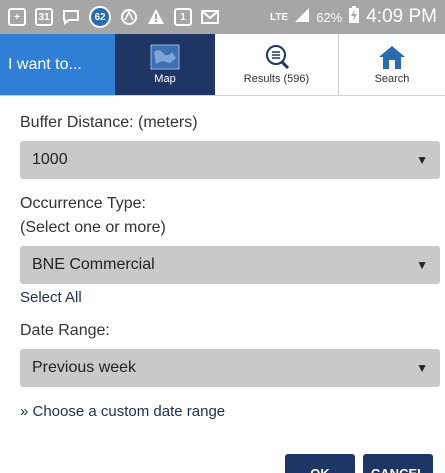 The height and width of the screenshot is (473, 445). Describe the element at coordinates (156, 17) in the screenshot. I see `warning-icon` at that location.